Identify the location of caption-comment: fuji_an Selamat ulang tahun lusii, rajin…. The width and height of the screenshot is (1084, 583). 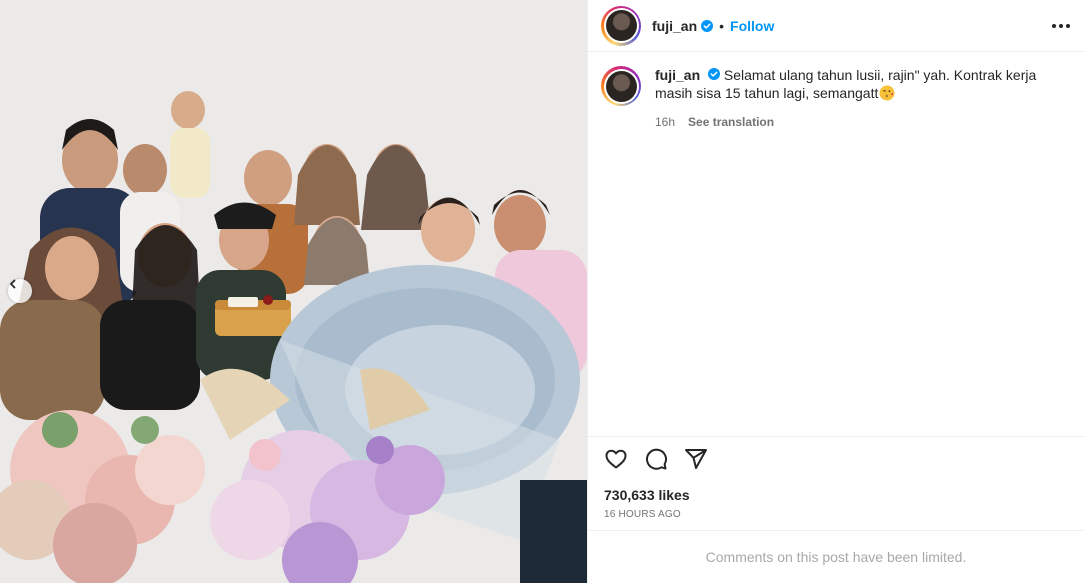
(836, 90).